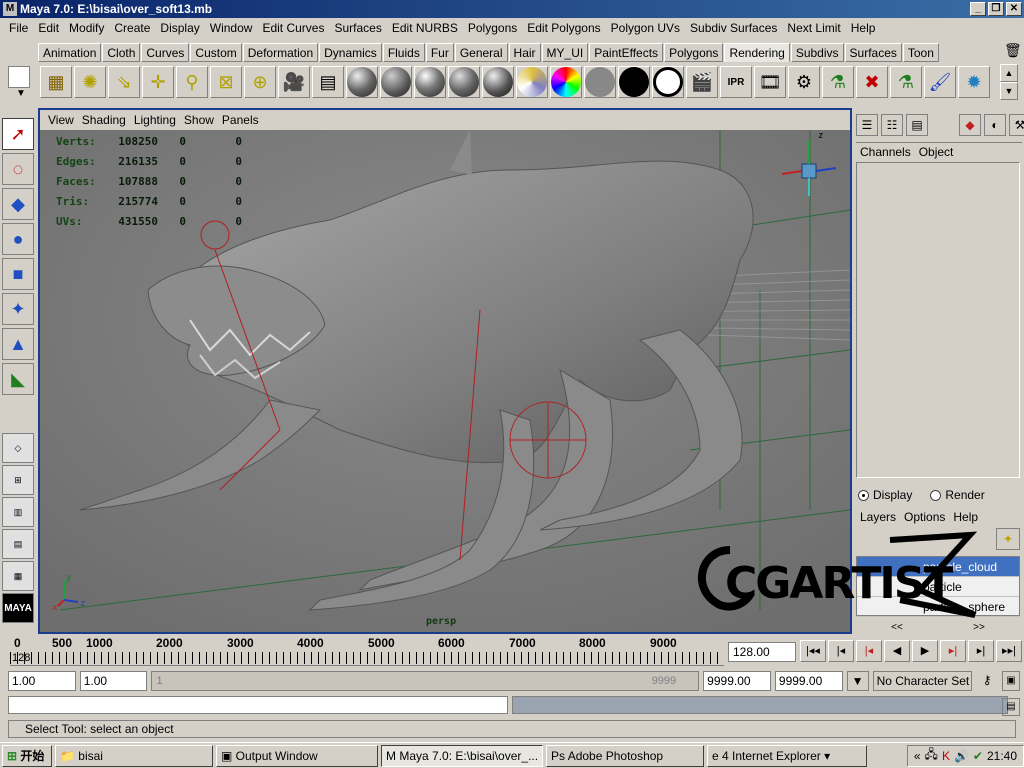  Describe the element at coordinates (18, 134) in the screenshot. I see `select-tool-icon: ➚` at that location.